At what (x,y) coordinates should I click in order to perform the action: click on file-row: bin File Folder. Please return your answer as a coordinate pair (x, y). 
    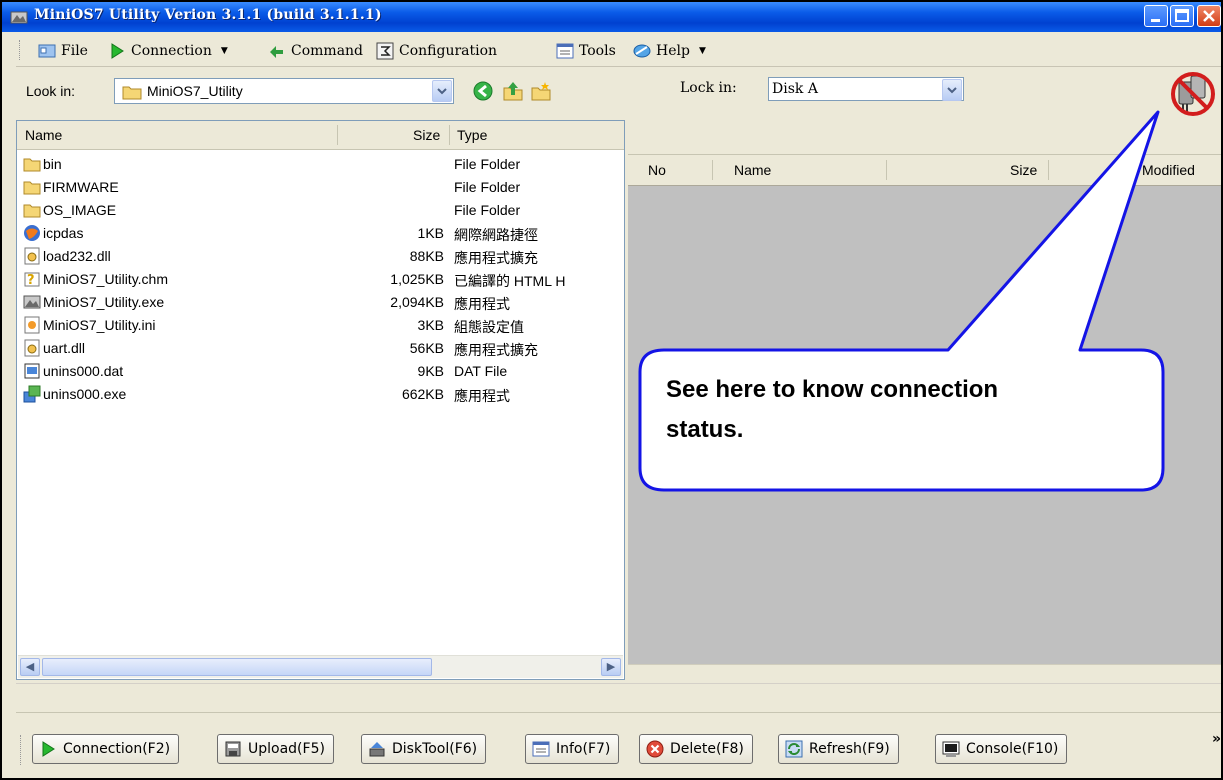
    Looking at the image, I should click on (320, 164).